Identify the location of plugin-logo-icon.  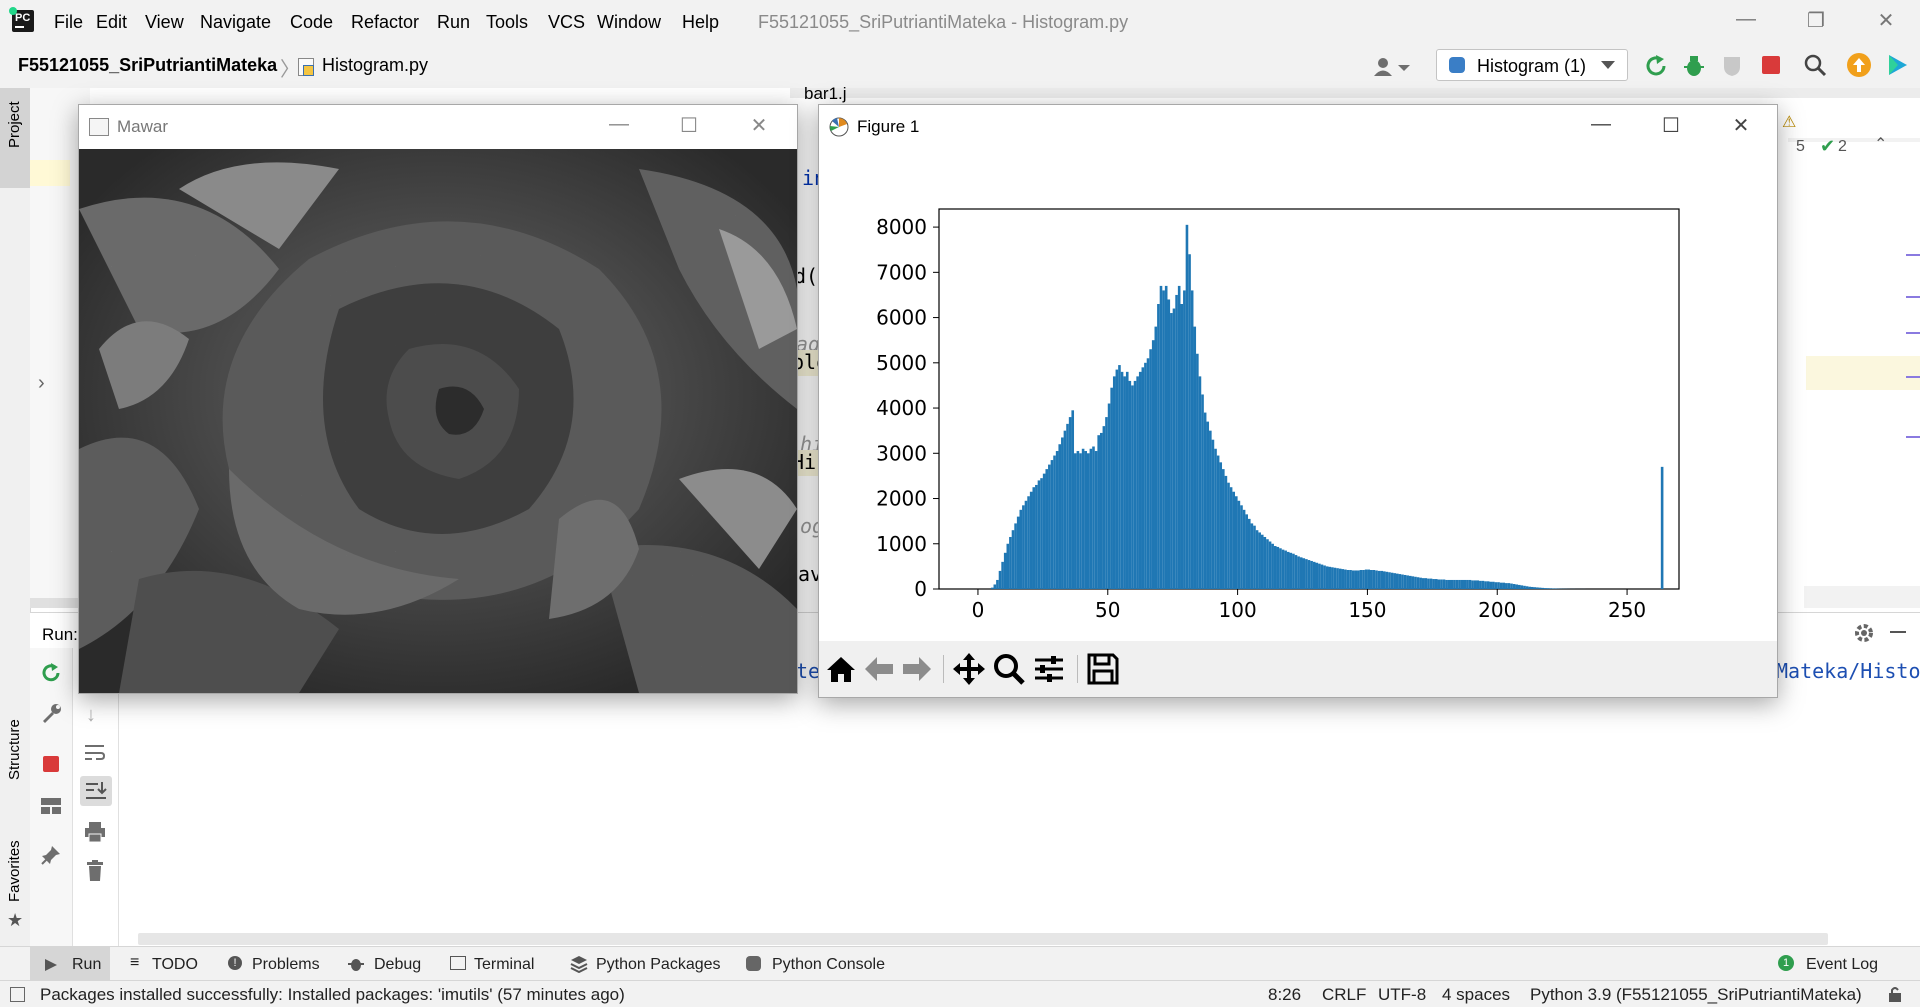
(1898, 65).